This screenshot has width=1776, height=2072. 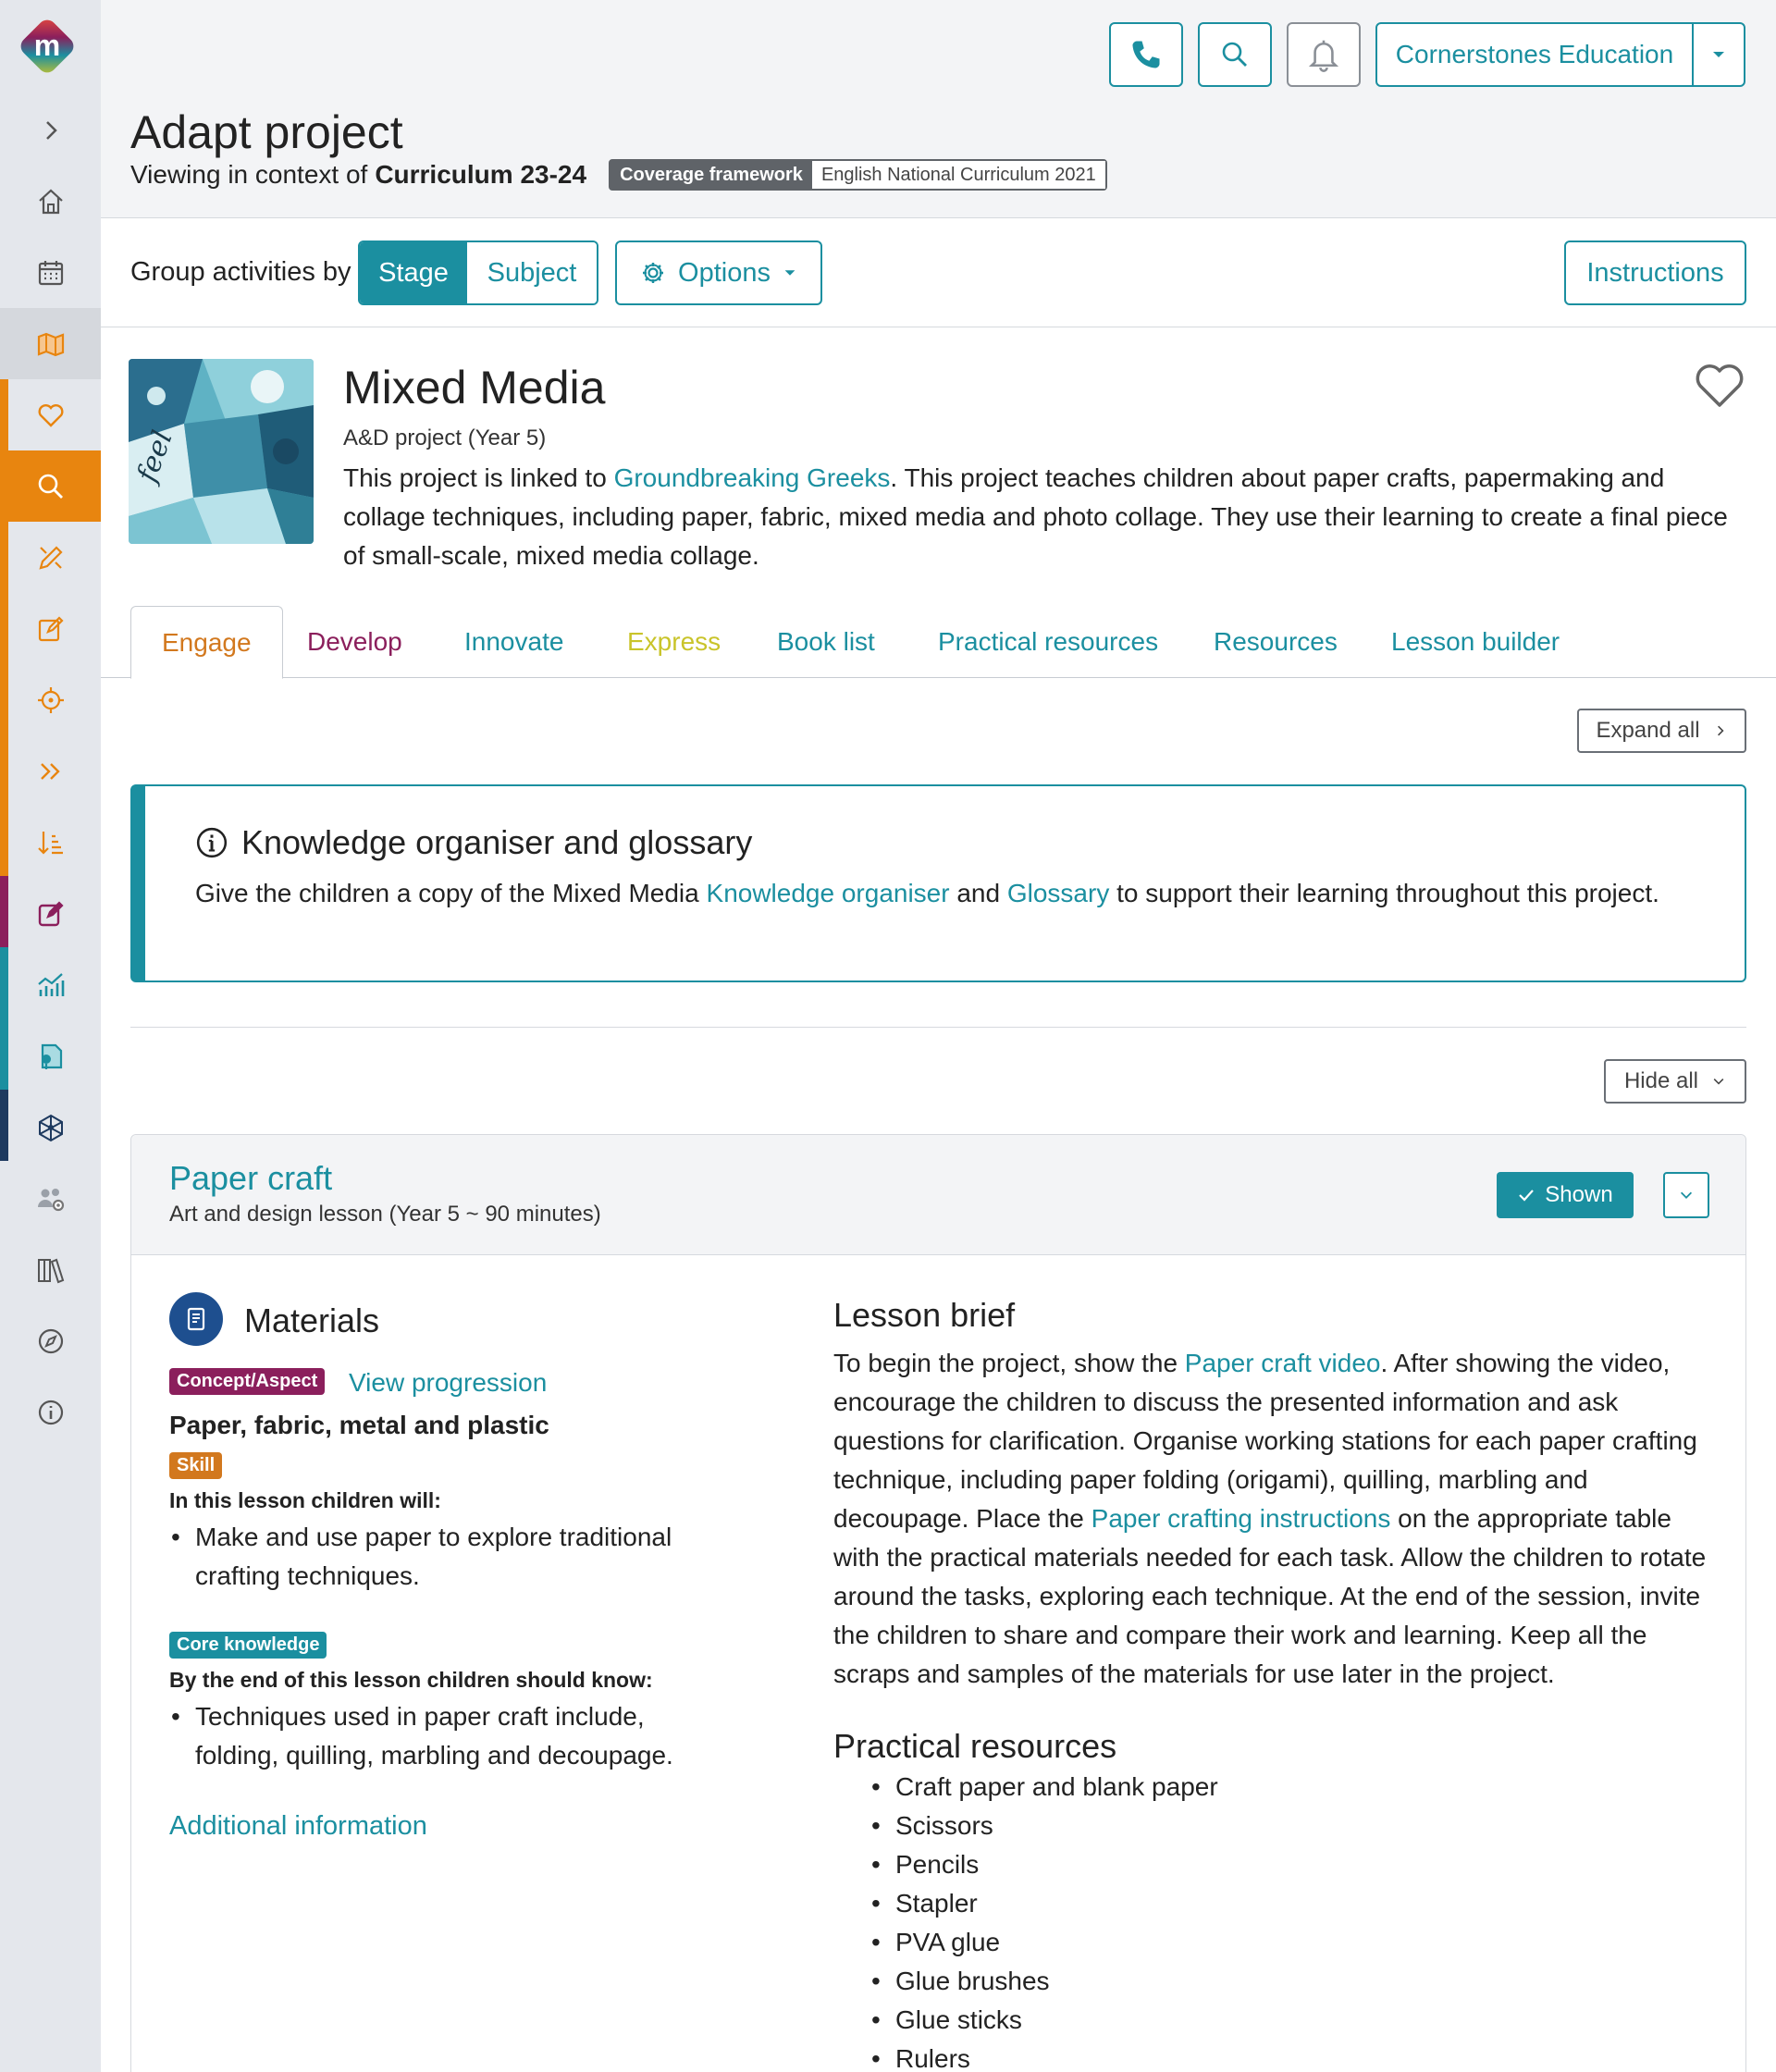 What do you see at coordinates (674, 642) in the screenshot?
I see `tab-express: Express` at bounding box center [674, 642].